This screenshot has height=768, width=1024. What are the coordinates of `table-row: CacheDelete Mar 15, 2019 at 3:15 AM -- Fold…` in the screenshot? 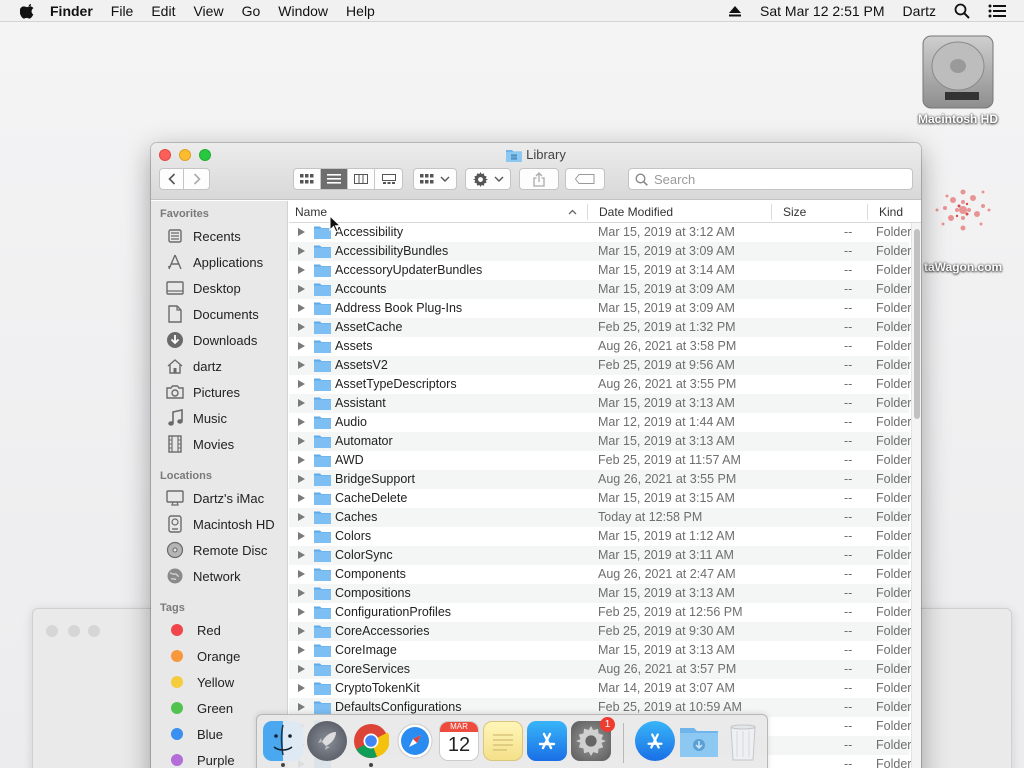 It's located at (600, 498).